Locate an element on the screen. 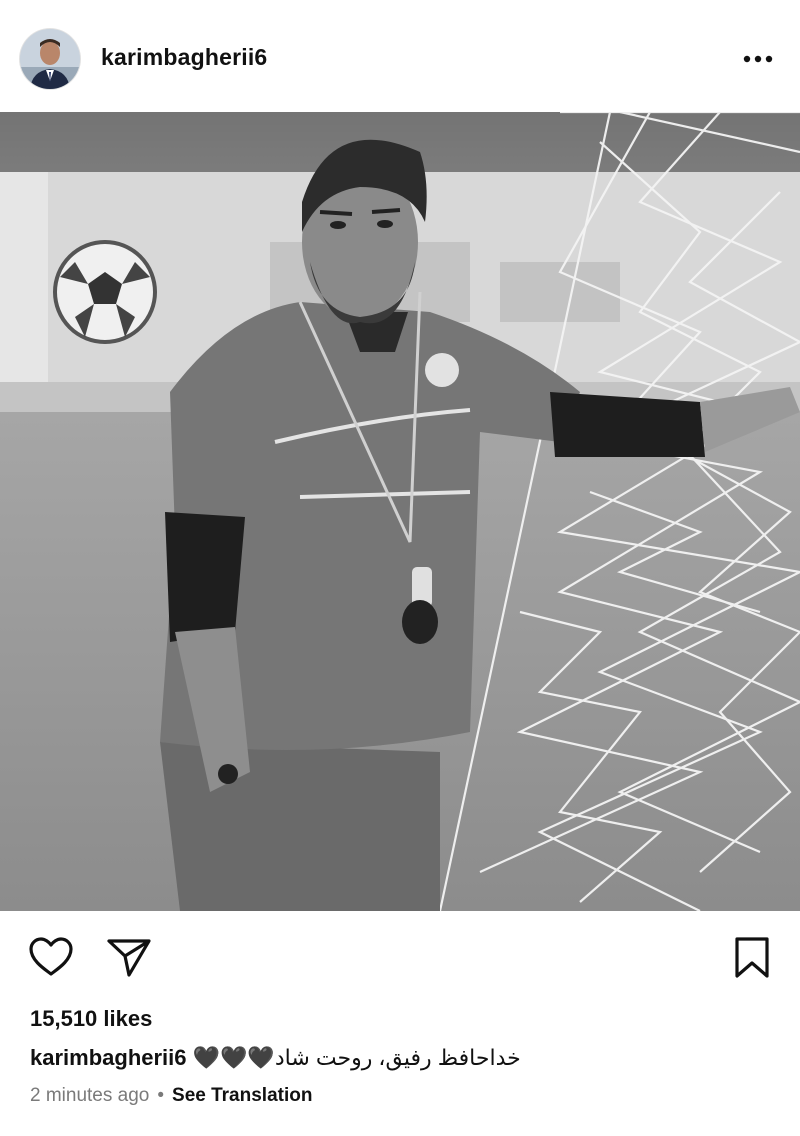 The height and width of the screenshot is (1136, 800). share-button is located at coordinates (129, 959).